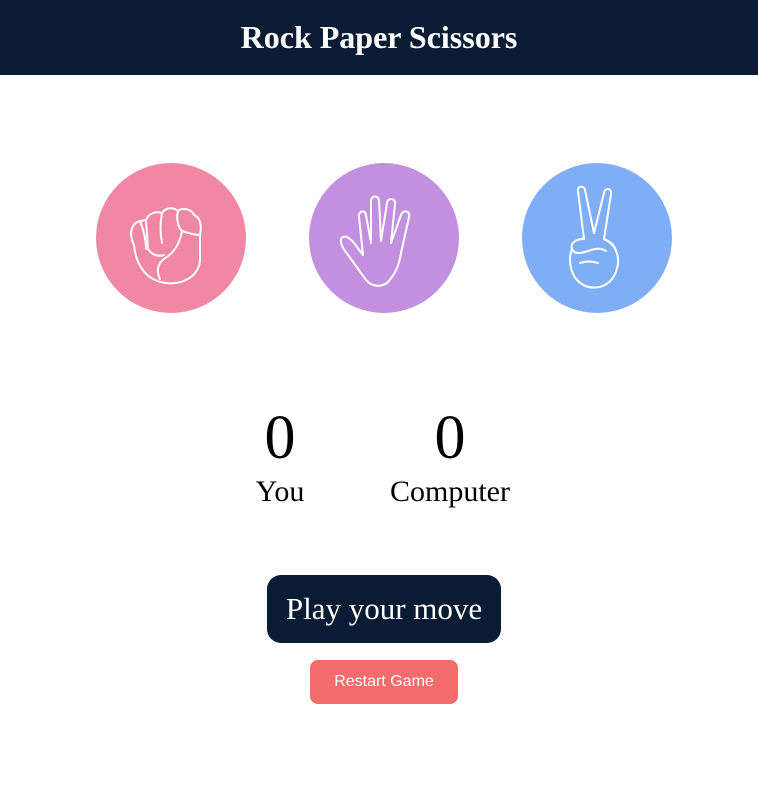 Image resolution: width=758 pixels, height=800 pixels. I want to click on player-score-label: You, so click(280, 491).